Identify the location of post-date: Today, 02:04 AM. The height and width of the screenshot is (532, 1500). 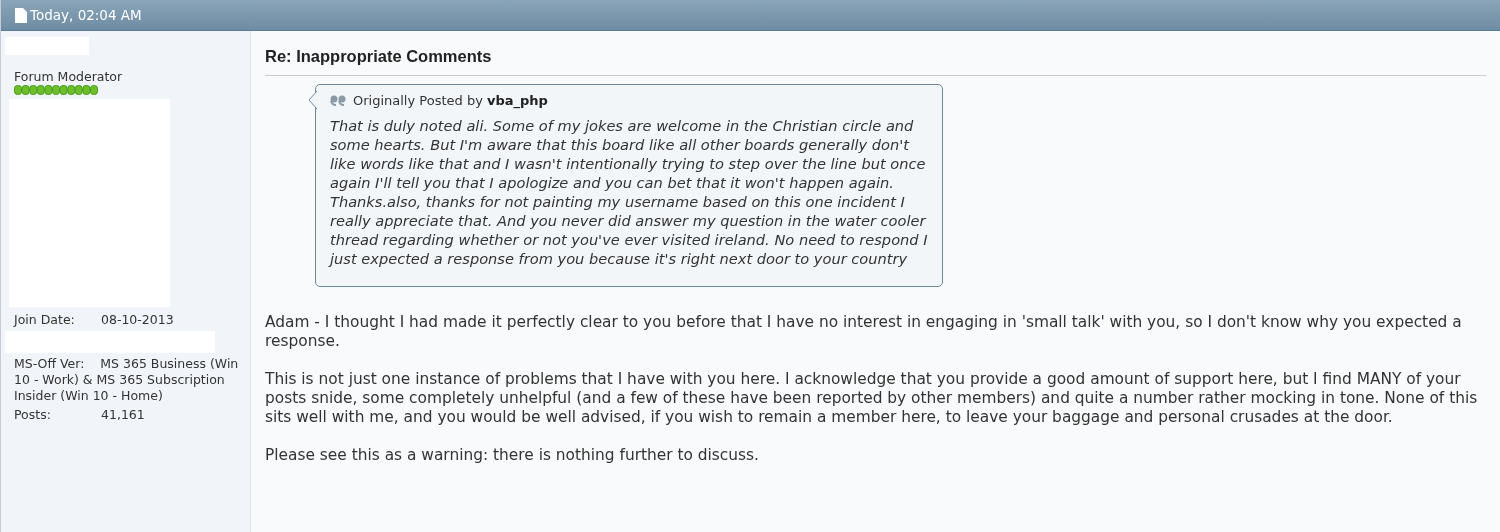
(86, 15).